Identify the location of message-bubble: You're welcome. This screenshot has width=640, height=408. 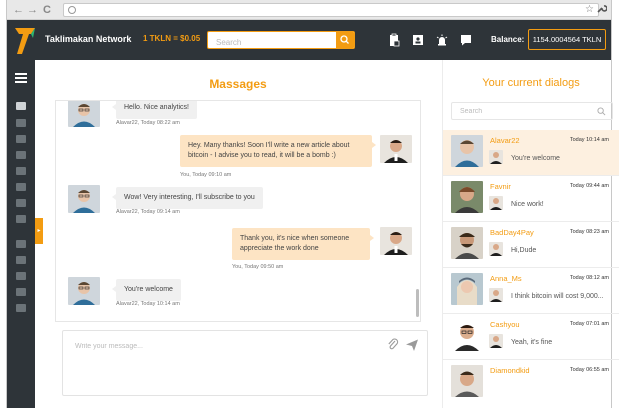
(146, 290).